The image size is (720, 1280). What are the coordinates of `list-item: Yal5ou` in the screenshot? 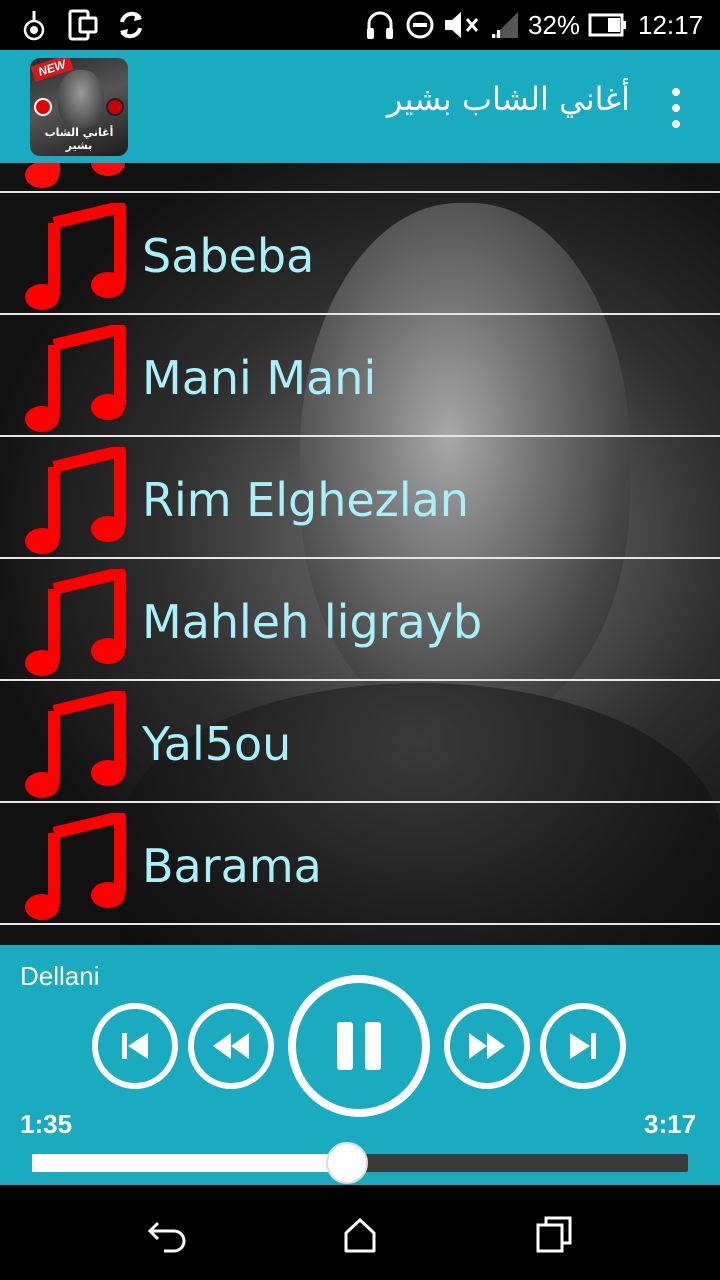 It's located at (360, 742).